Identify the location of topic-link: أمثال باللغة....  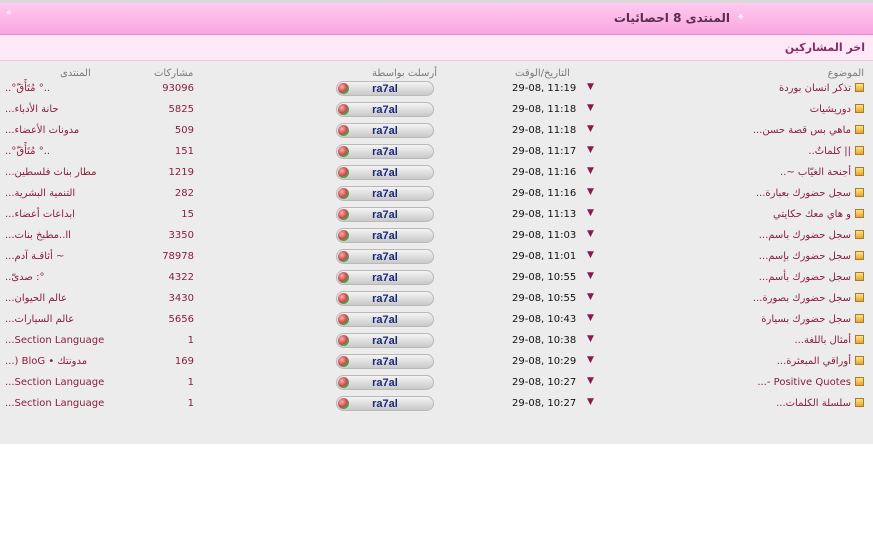
(822, 340).